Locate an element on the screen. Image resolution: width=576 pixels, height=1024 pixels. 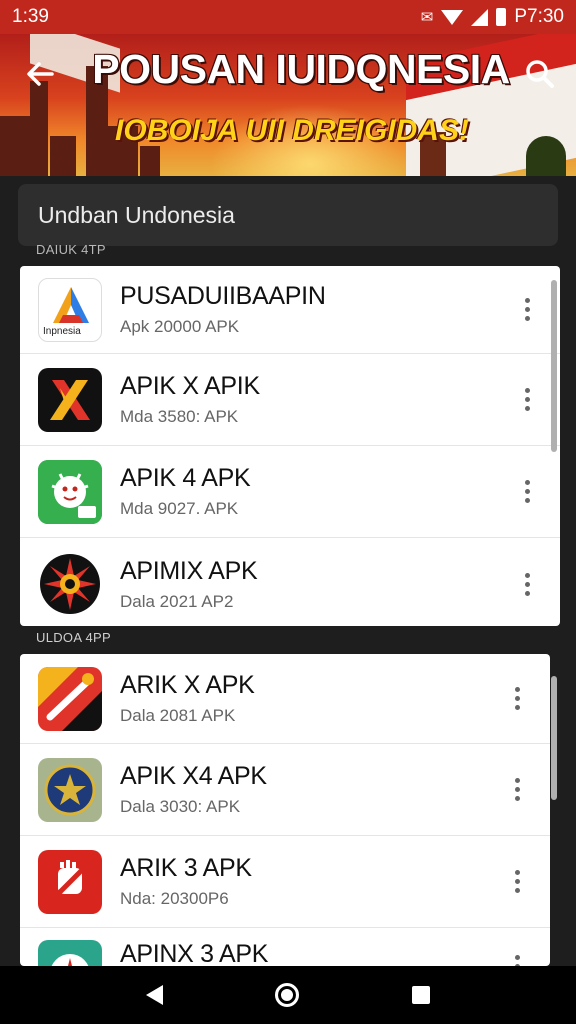
app-list-item: APINX 3 APK is located at coordinates (285, 947).